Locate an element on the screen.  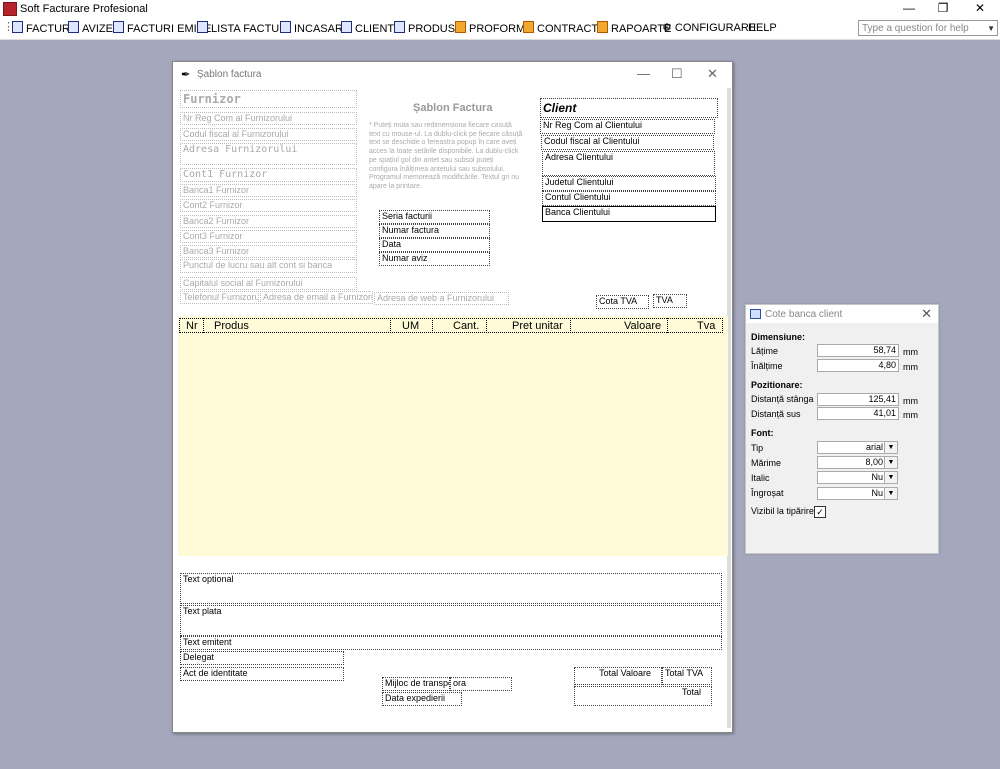
menu-proforme: PROFORME is located at coordinates (494, 28).